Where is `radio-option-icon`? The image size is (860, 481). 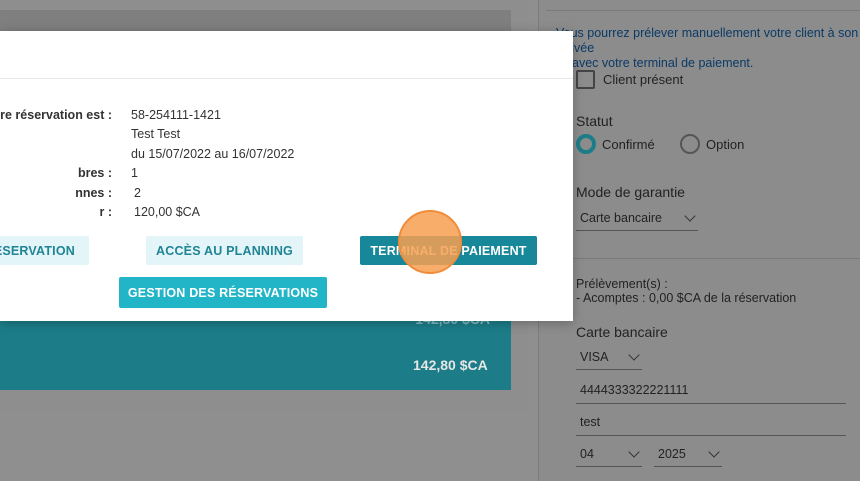 radio-option-icon is located at coordinates (690, 144).